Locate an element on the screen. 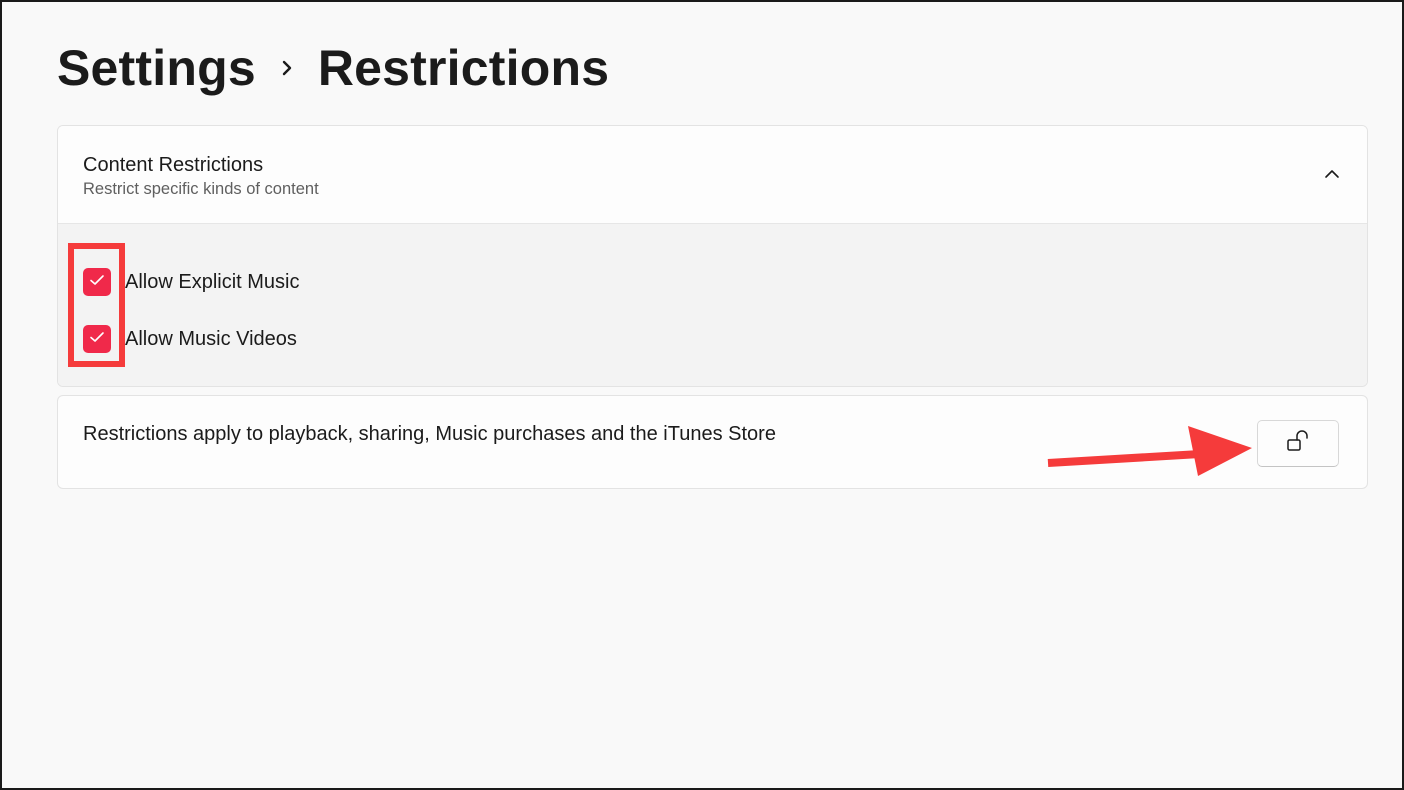 The width and height of the screenshot is (1404, 790). lock-button is located at coordinates (1298, 443).